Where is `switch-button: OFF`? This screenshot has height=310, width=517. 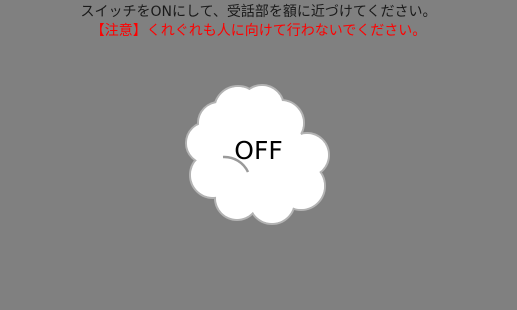
switch-button: OFF is located at coordinates (258, 154).